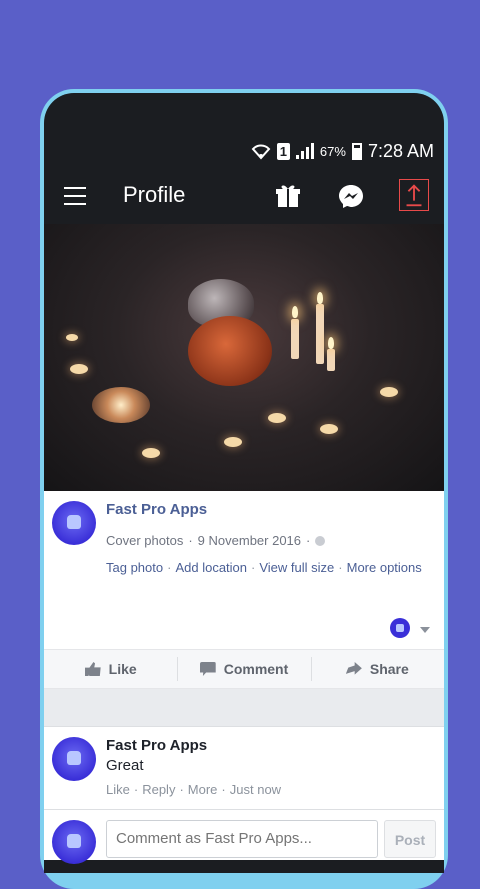 The height and width of the screenshot is (889, 480). I want to click on like-button: Like, so click(110, 669).